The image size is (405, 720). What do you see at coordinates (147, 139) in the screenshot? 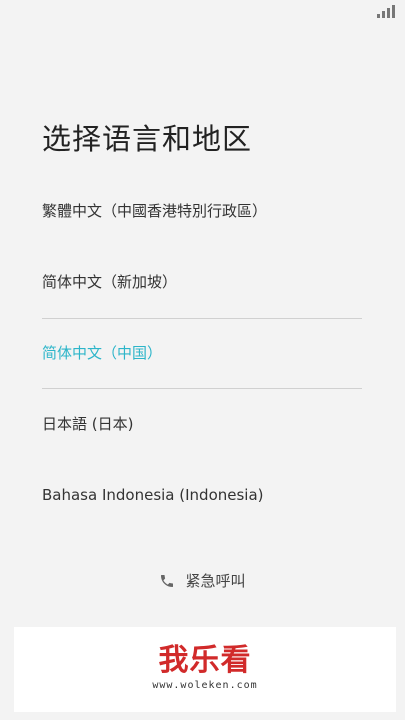
I see `page-title: 选择语言和地区` at bounding box center [147, 139].